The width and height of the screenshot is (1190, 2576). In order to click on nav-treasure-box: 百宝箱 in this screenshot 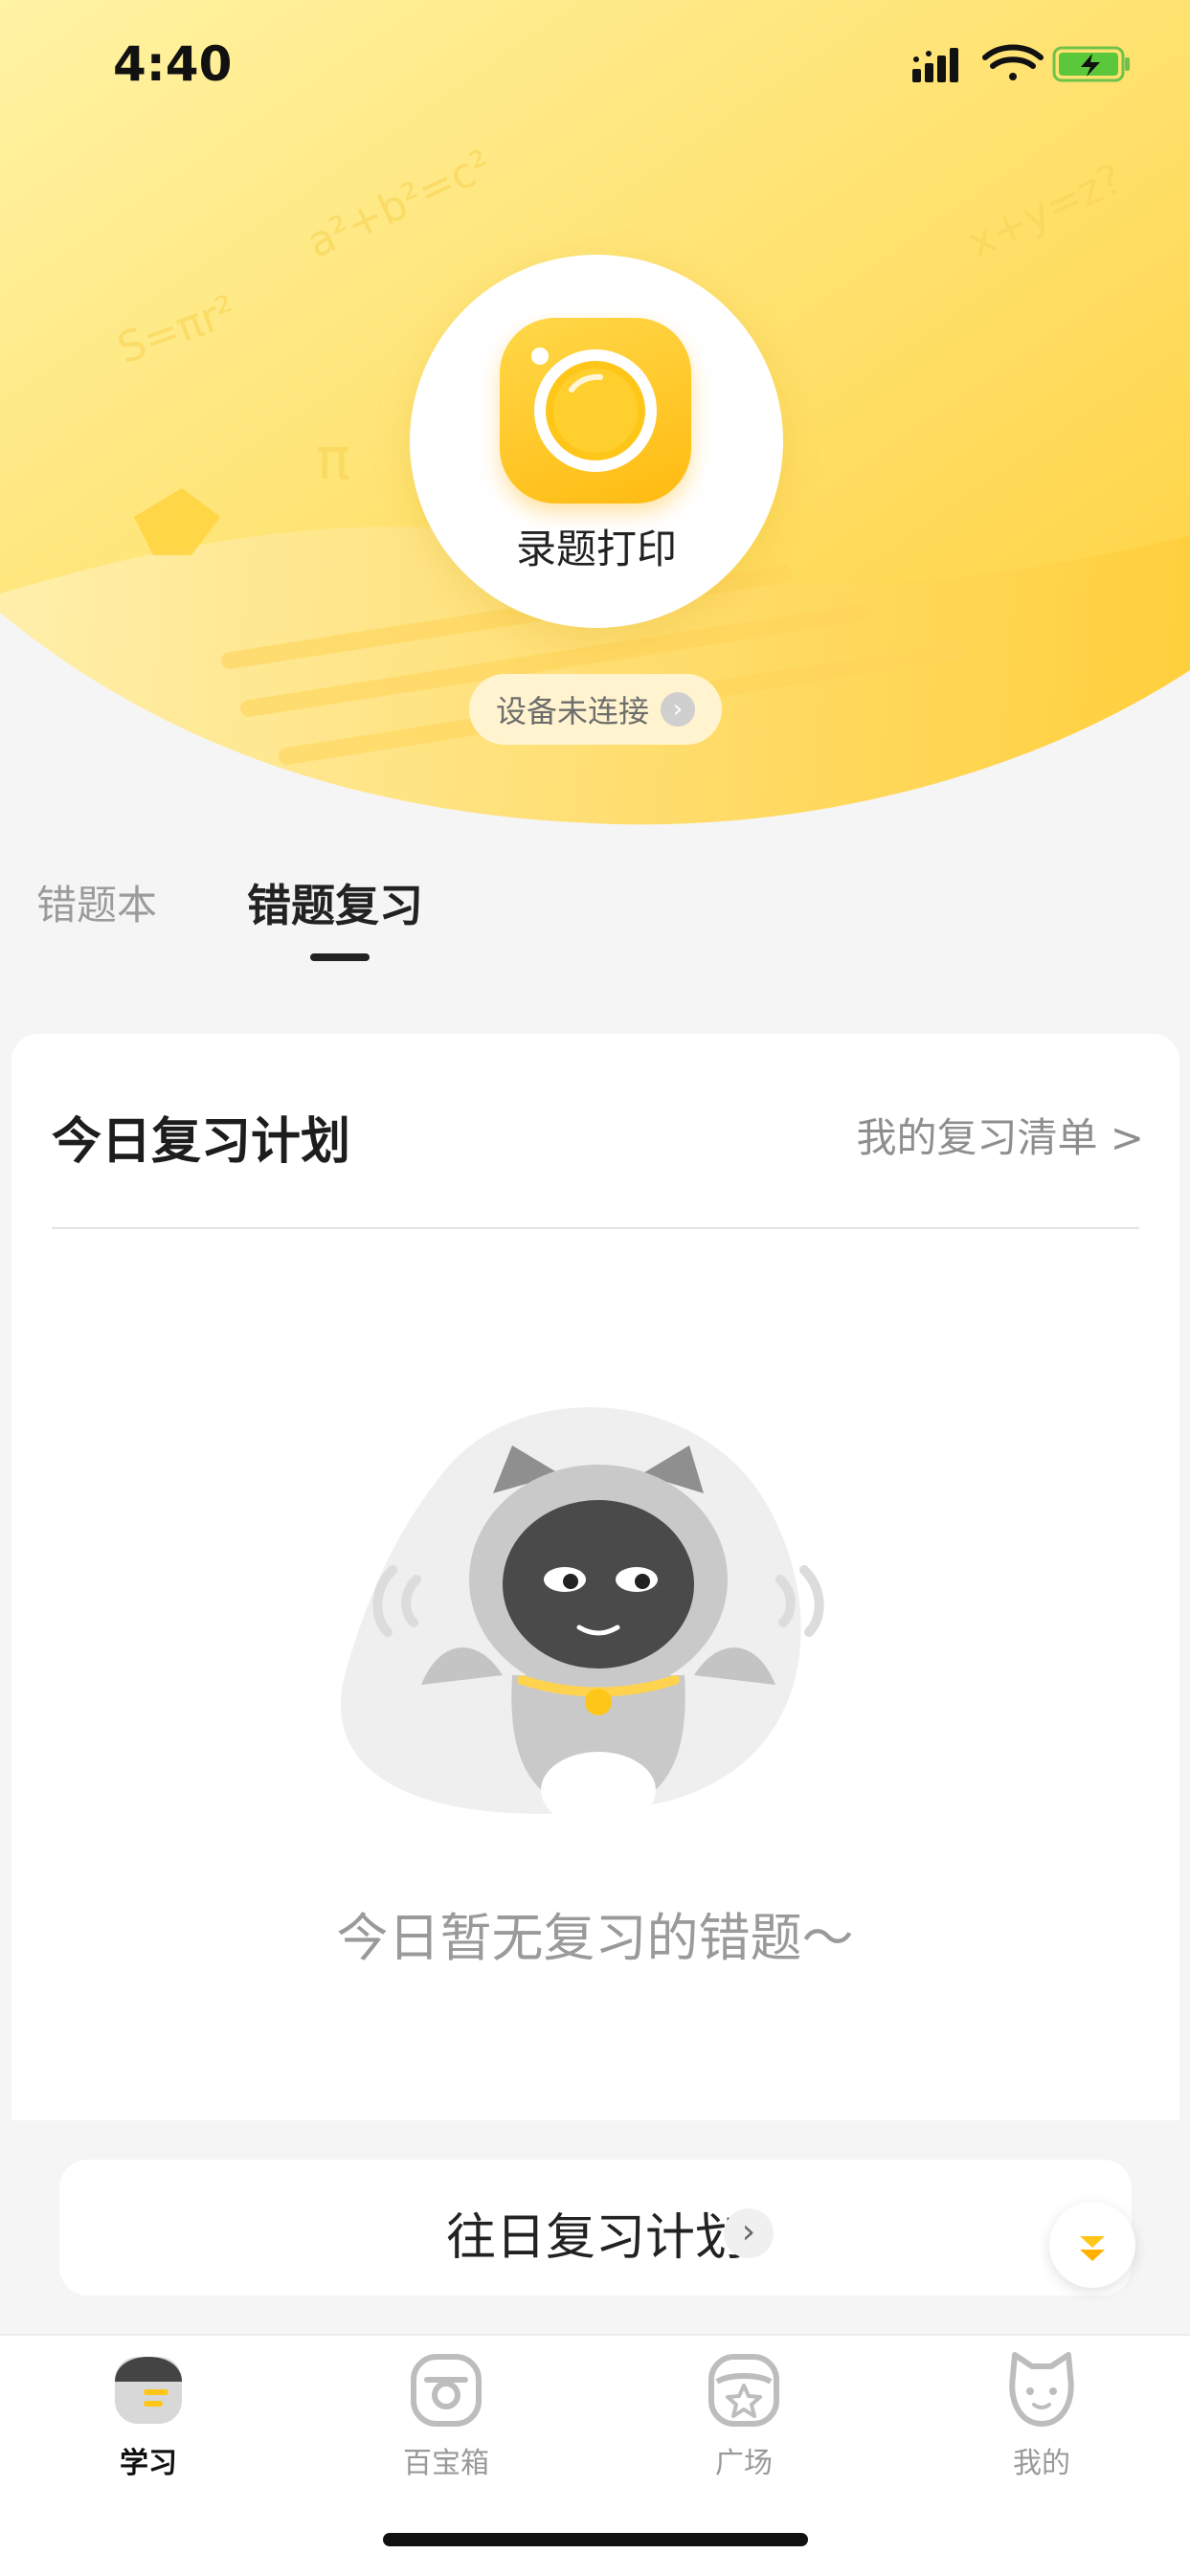, I will do `click(446, 2419)`.